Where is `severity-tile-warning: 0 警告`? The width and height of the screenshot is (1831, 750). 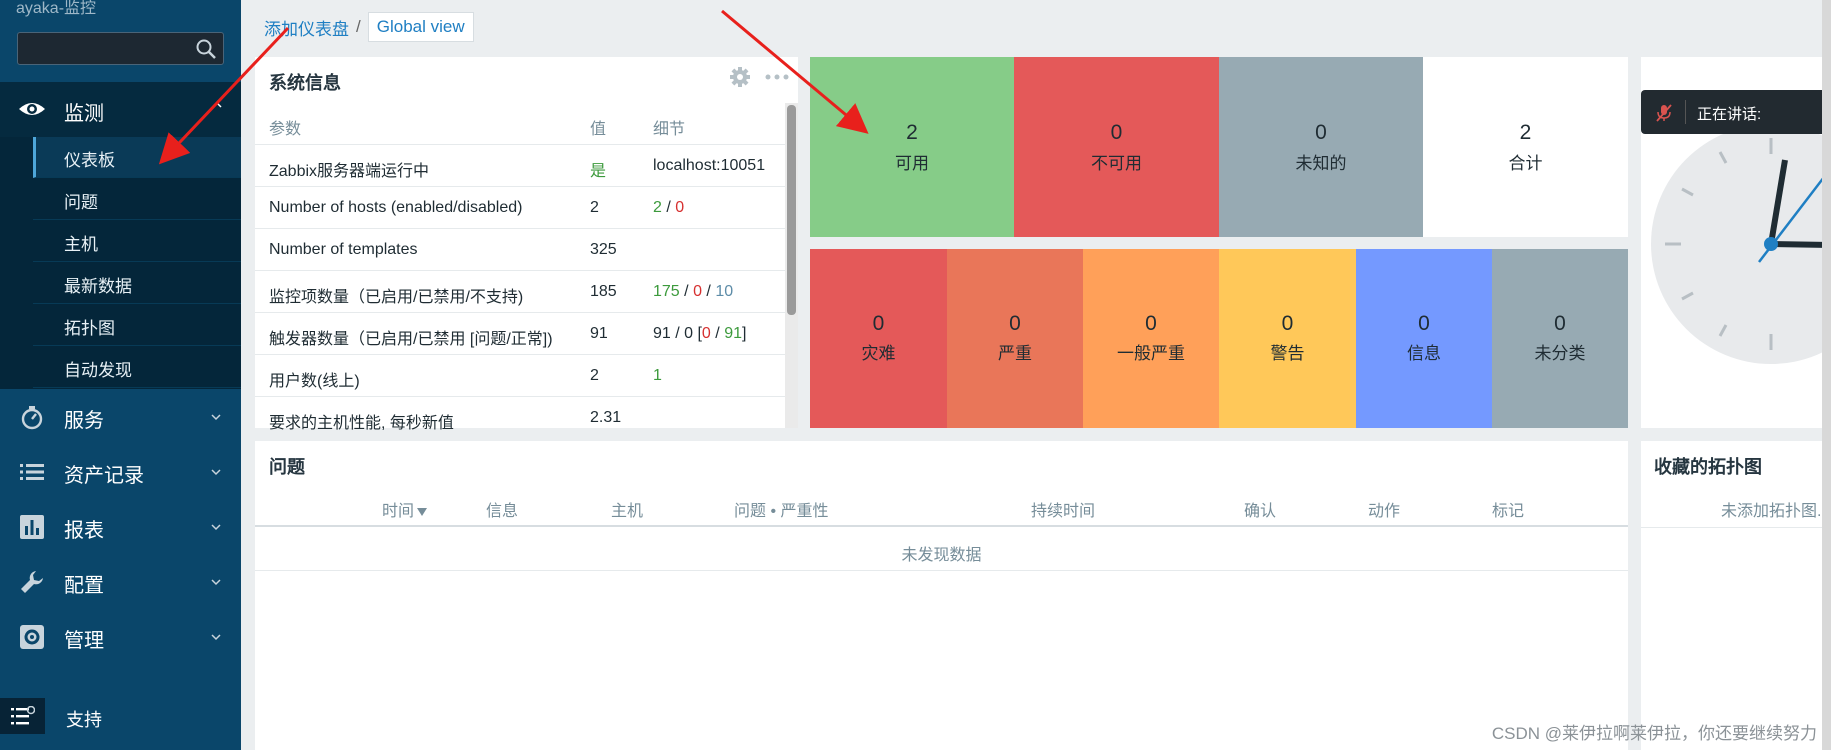 severity-tile-warning: 0 警告 is located at coordinates (1287, 338).